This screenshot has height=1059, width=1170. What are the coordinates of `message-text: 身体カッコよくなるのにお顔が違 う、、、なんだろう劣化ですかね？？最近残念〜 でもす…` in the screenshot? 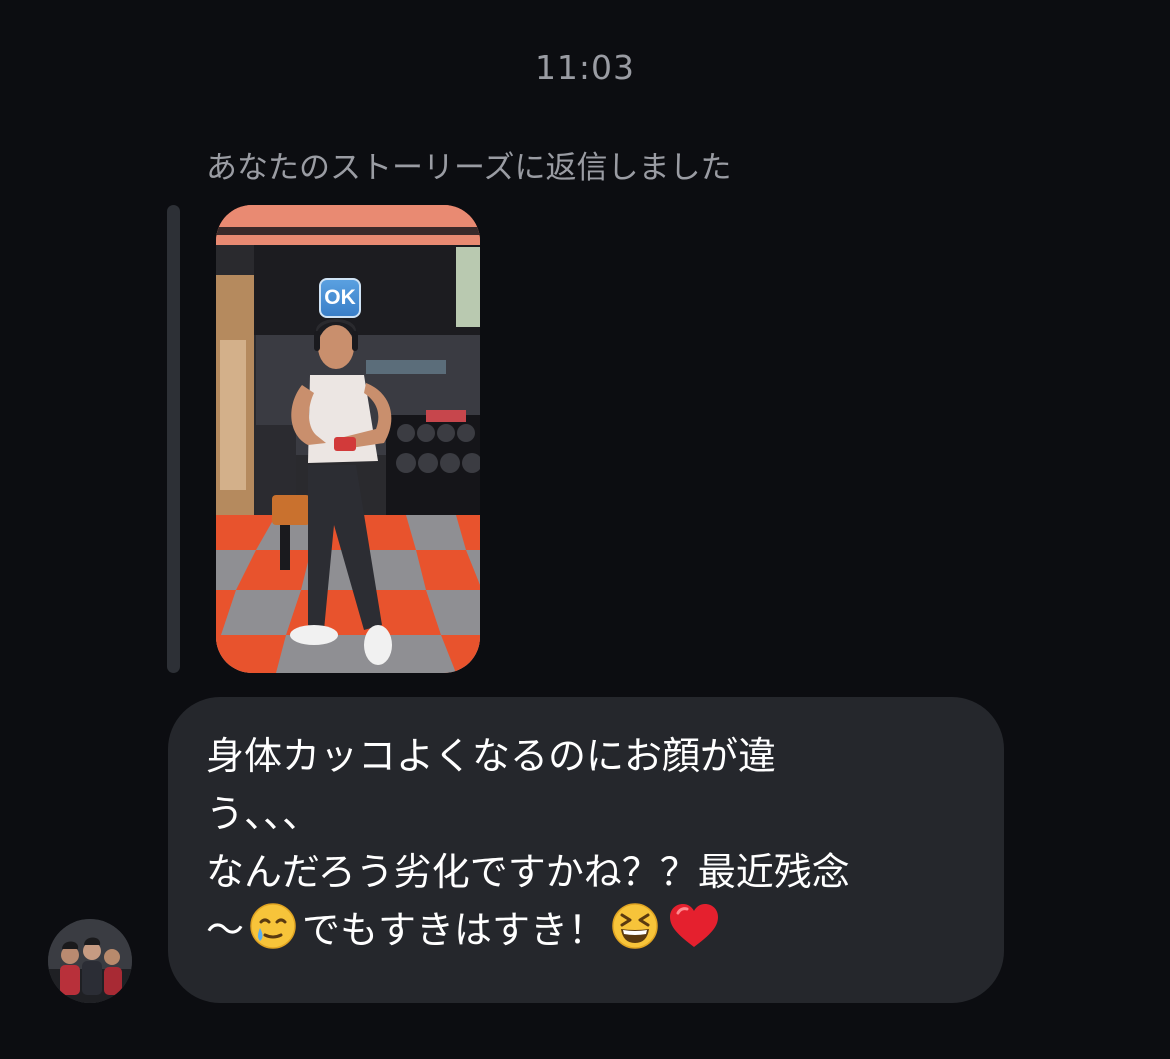 It's located at (587, 847).